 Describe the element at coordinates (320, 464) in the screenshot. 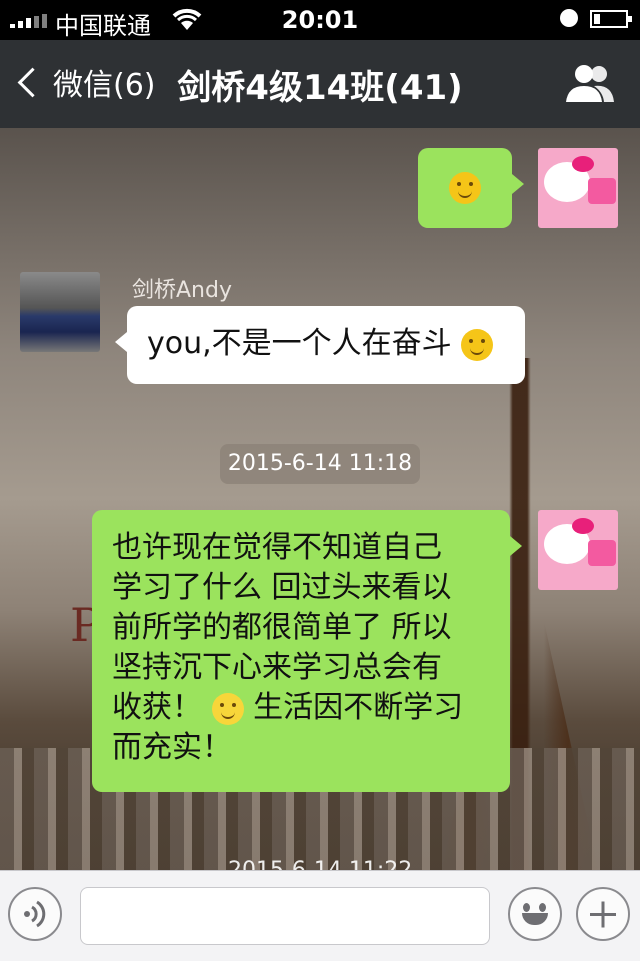

I see `timestamp: 2015-6-14 11:18` at that location.